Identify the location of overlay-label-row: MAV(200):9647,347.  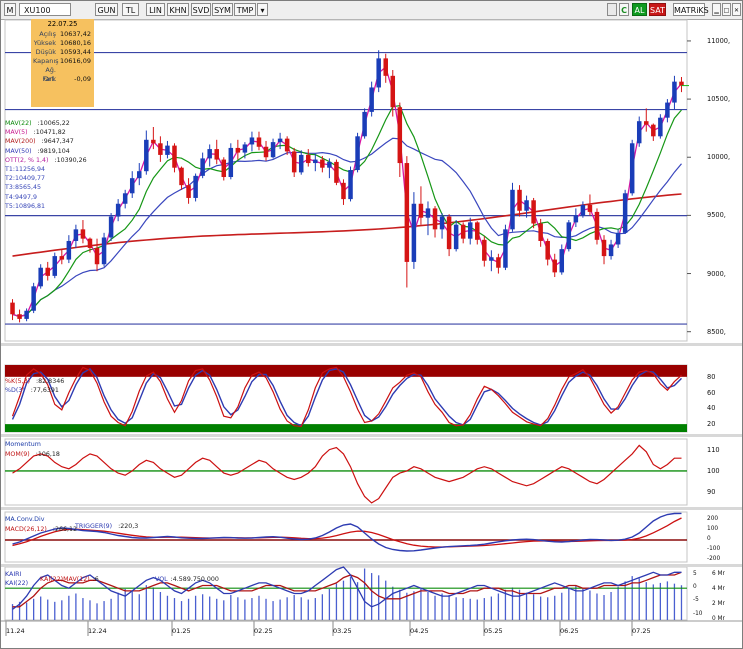
(39, 142).